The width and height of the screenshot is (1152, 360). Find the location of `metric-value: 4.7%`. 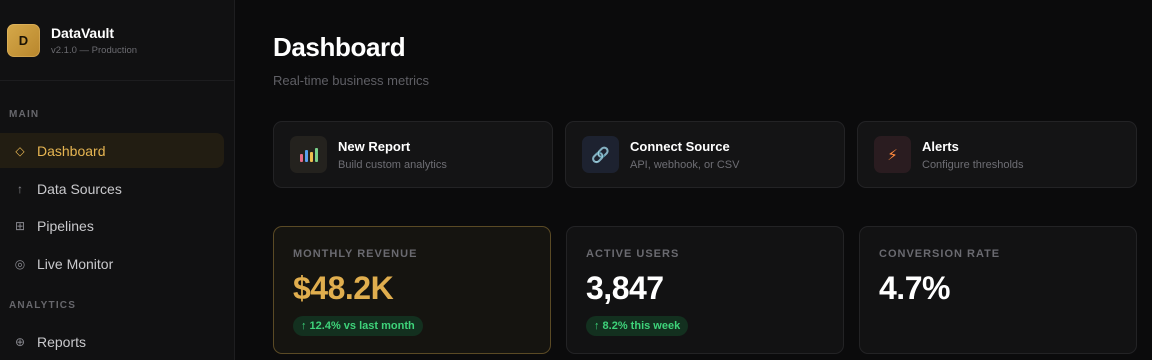

metric-value: 4.7% is located at coordinates (914, 288).